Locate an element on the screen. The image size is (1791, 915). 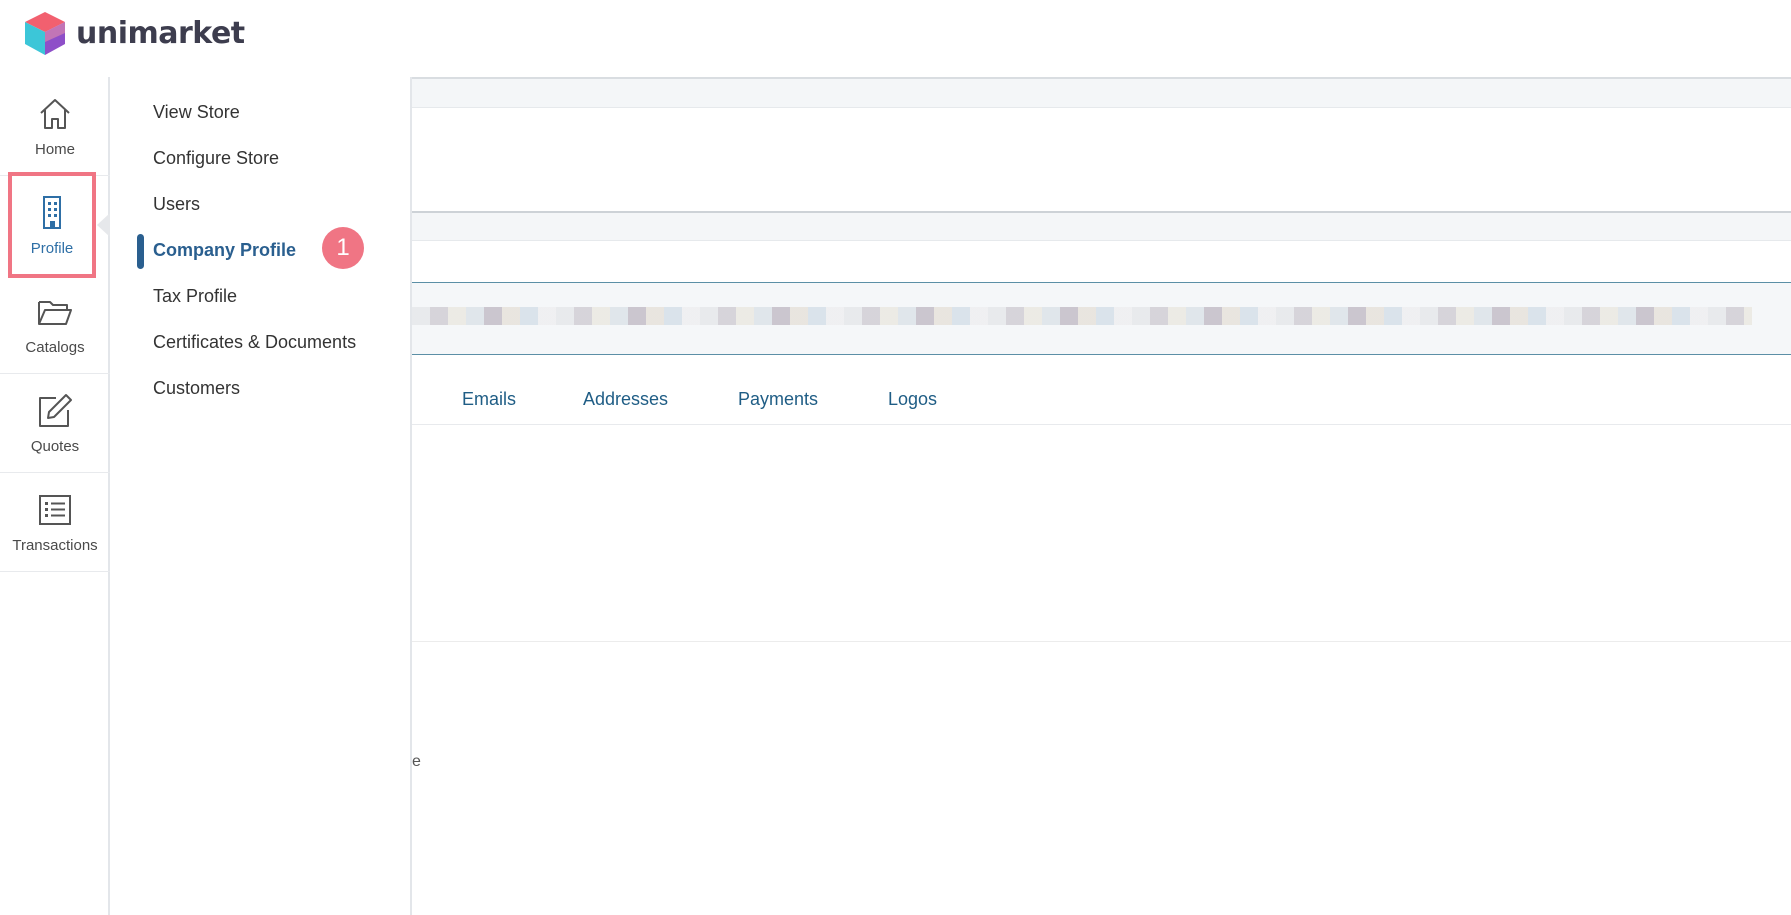
rail-label-catalogs: Catalogs is located at coordinates (55, 347).